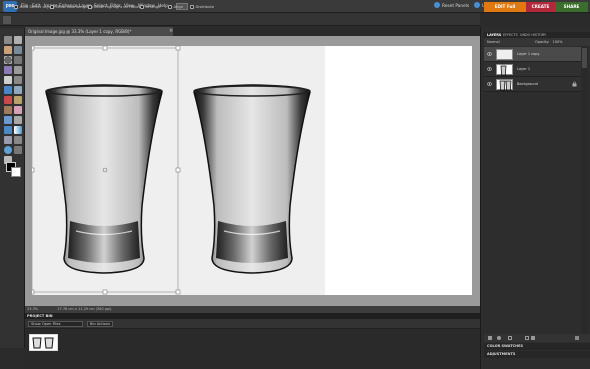 The height and width of the screenshot is (369, 590). What do you see at coordinates (510, 338) in the screenshot?
I see `link-layers-icon` at bounding box center [510, 338].